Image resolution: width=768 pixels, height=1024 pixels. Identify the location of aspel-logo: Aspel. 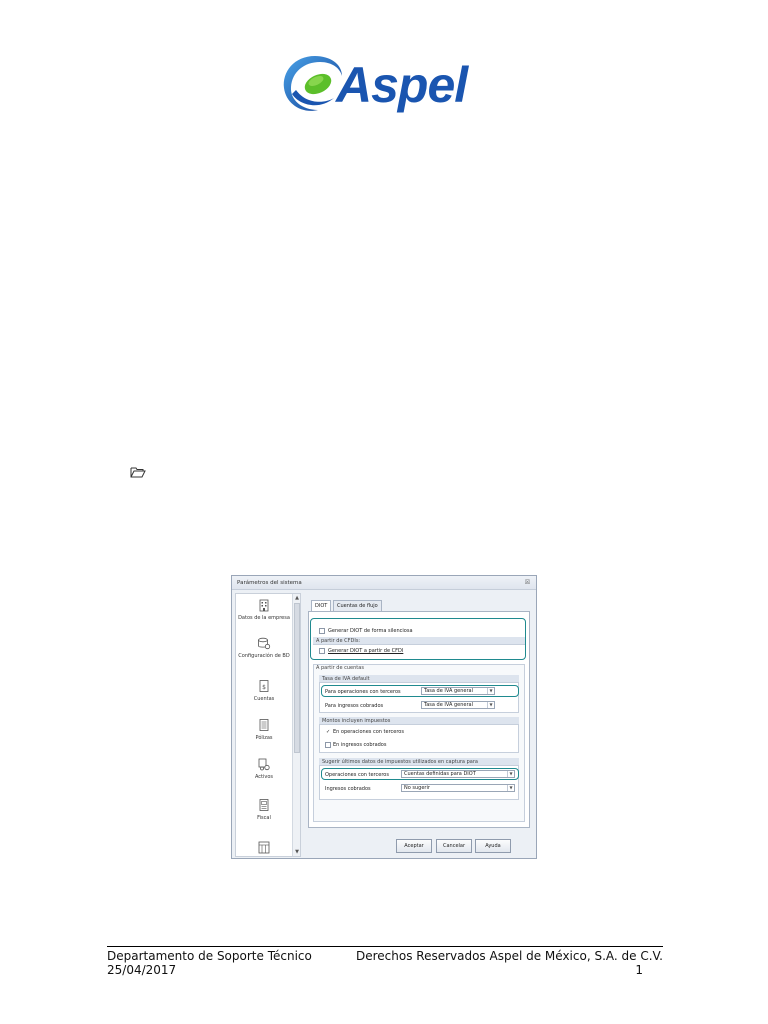
(385, 84).